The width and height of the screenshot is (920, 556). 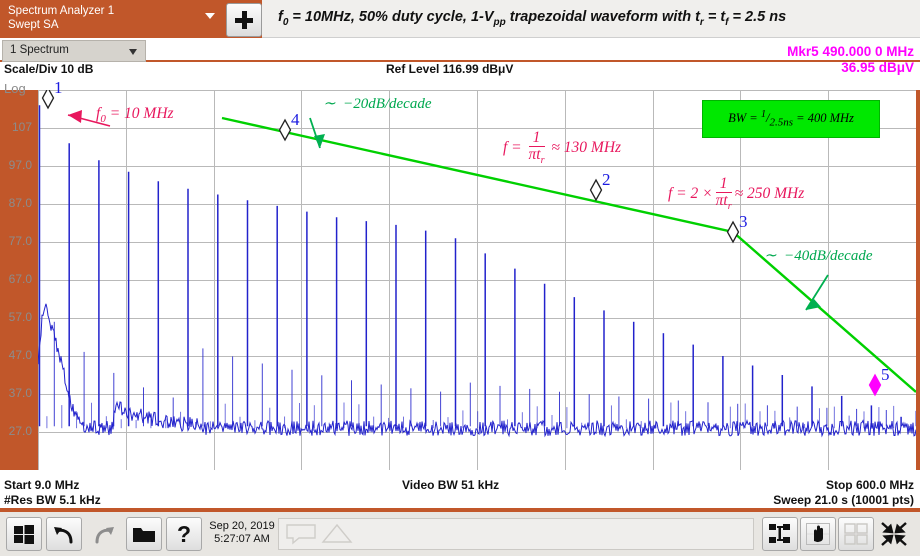 I want to click on marker-label-3: 3, so click(x=743, y=221).